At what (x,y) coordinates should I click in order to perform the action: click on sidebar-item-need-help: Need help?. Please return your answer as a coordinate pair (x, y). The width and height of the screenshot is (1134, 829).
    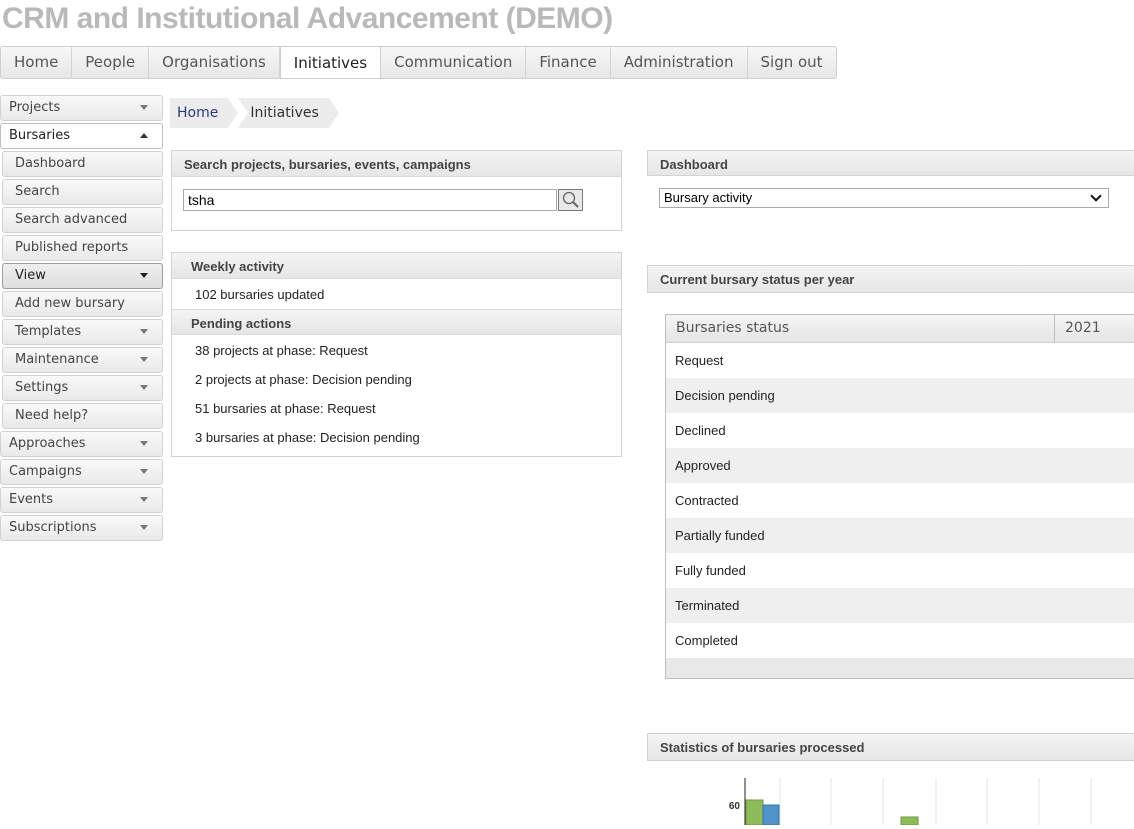
    Looking at the image, I should click on (82, 416).